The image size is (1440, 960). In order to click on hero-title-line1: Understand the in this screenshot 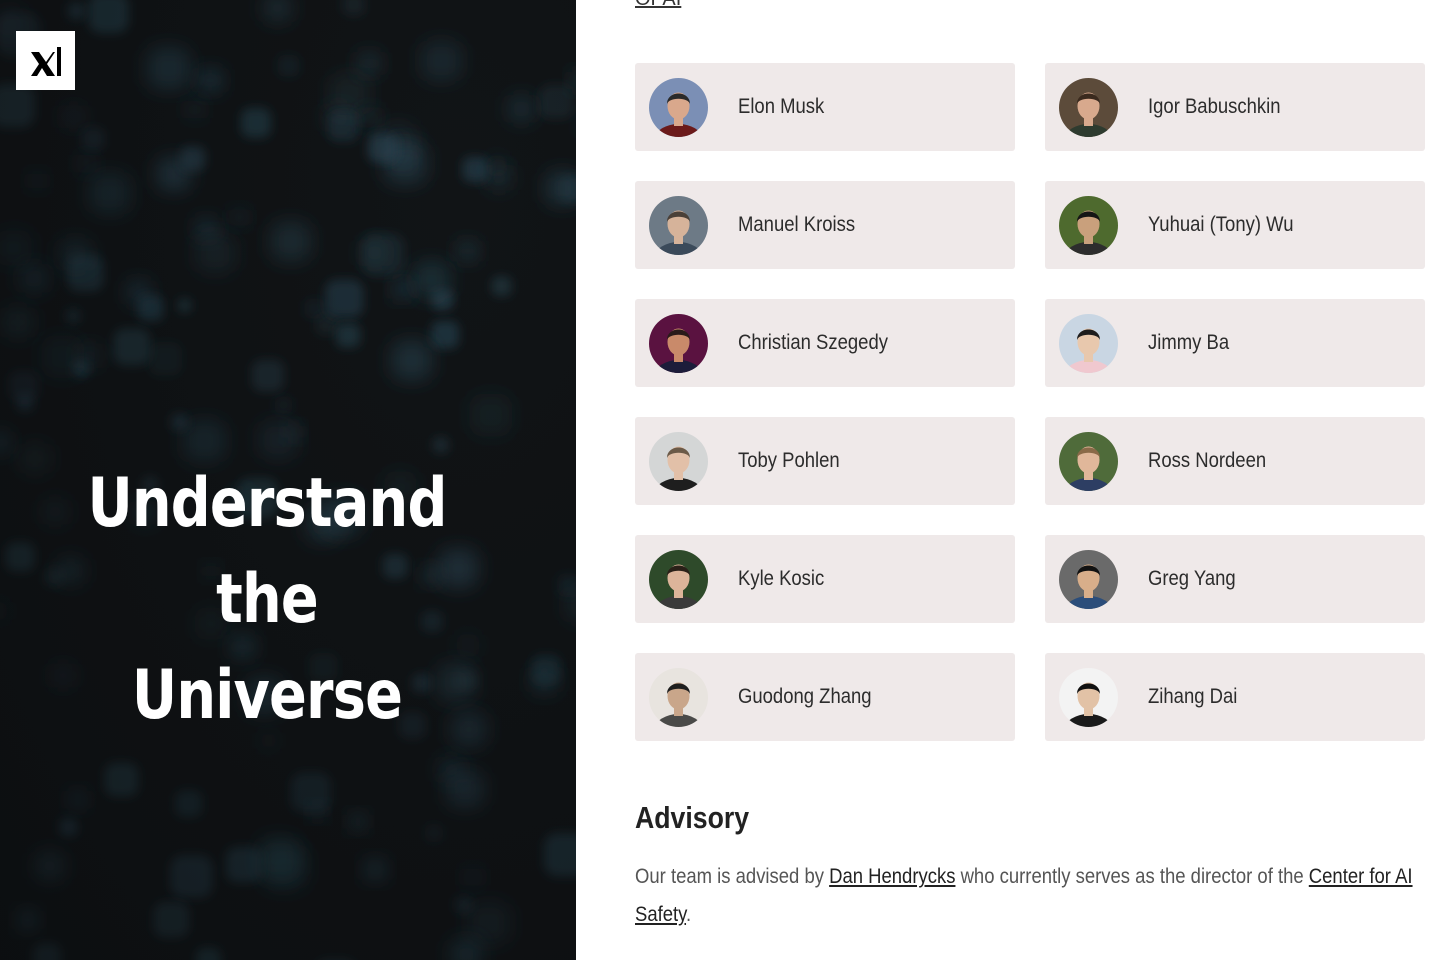, I will do `click(267, 551)`.